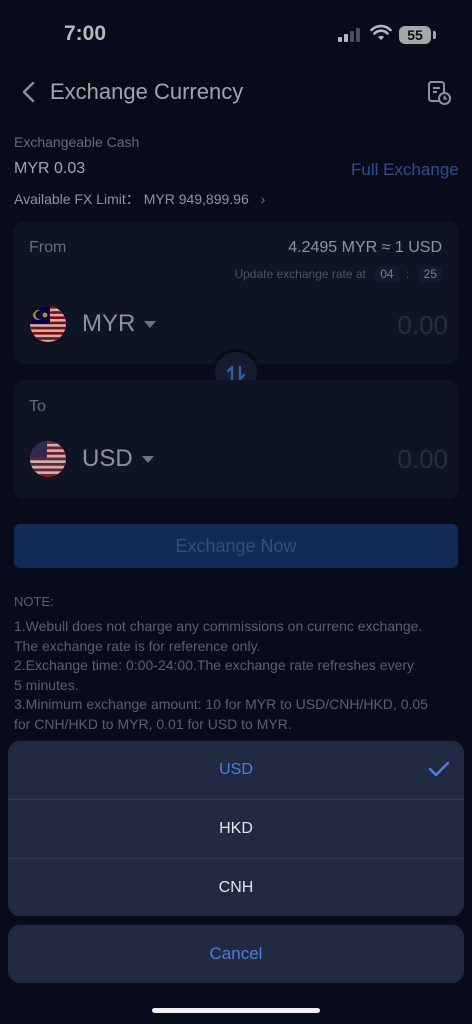 The image size is (472, 1024). I want to click on home-indicator, so click(236, 1010).